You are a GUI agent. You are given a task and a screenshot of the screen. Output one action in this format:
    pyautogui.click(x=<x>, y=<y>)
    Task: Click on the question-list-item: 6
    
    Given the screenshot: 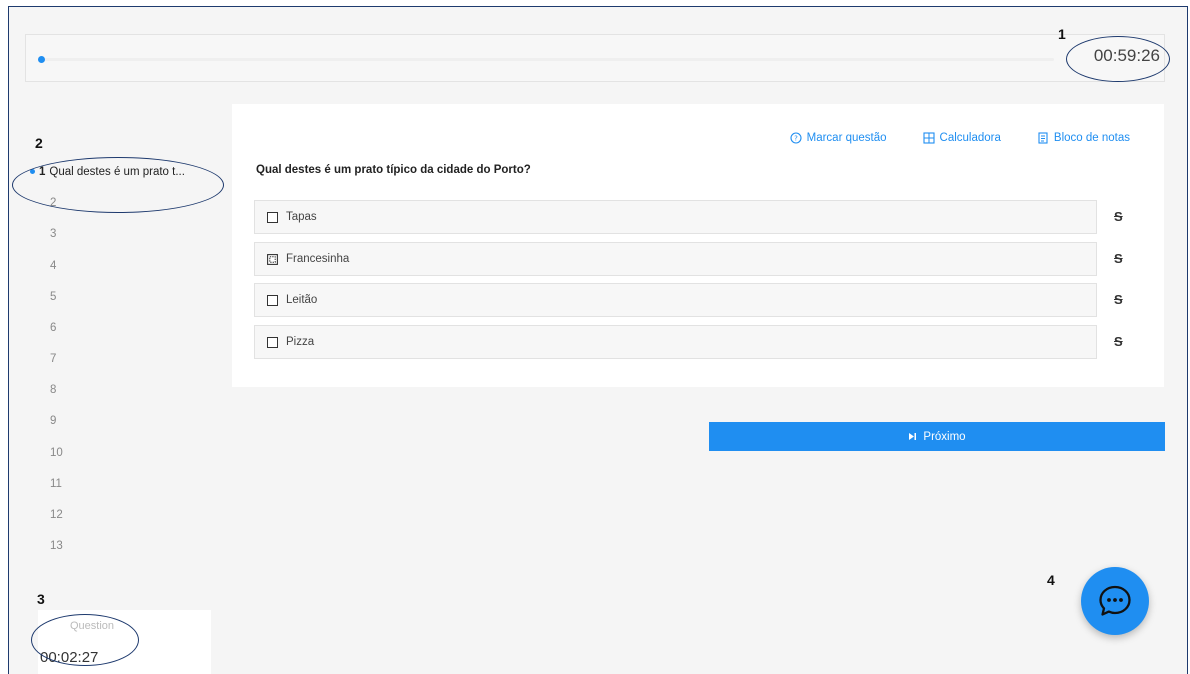 What is the action you would take?
    pyautogui.click(x=53, y=328)
    